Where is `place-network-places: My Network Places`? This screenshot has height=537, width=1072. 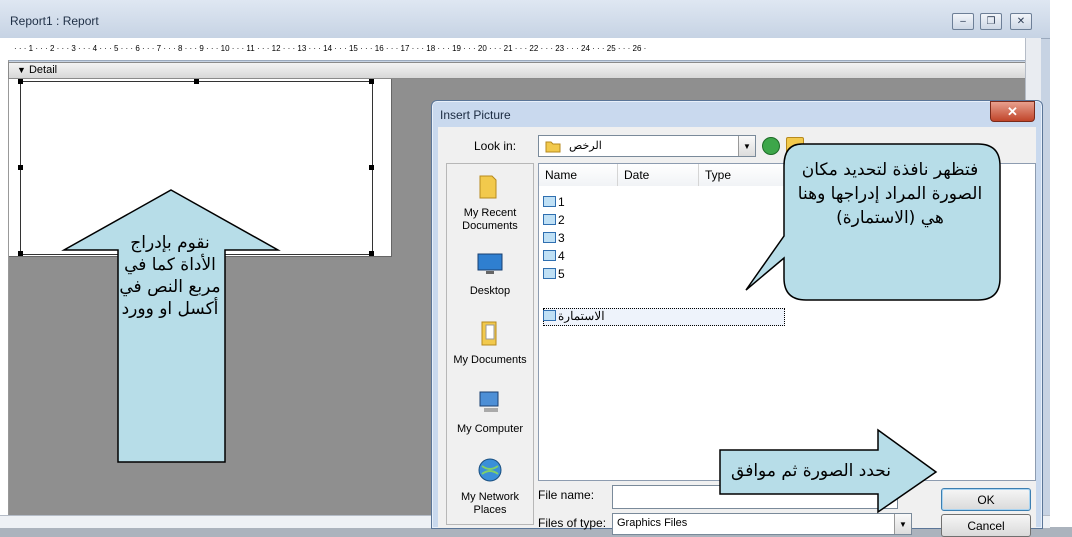 place-network-places: My Network Places is located at coordinates (490, 486).